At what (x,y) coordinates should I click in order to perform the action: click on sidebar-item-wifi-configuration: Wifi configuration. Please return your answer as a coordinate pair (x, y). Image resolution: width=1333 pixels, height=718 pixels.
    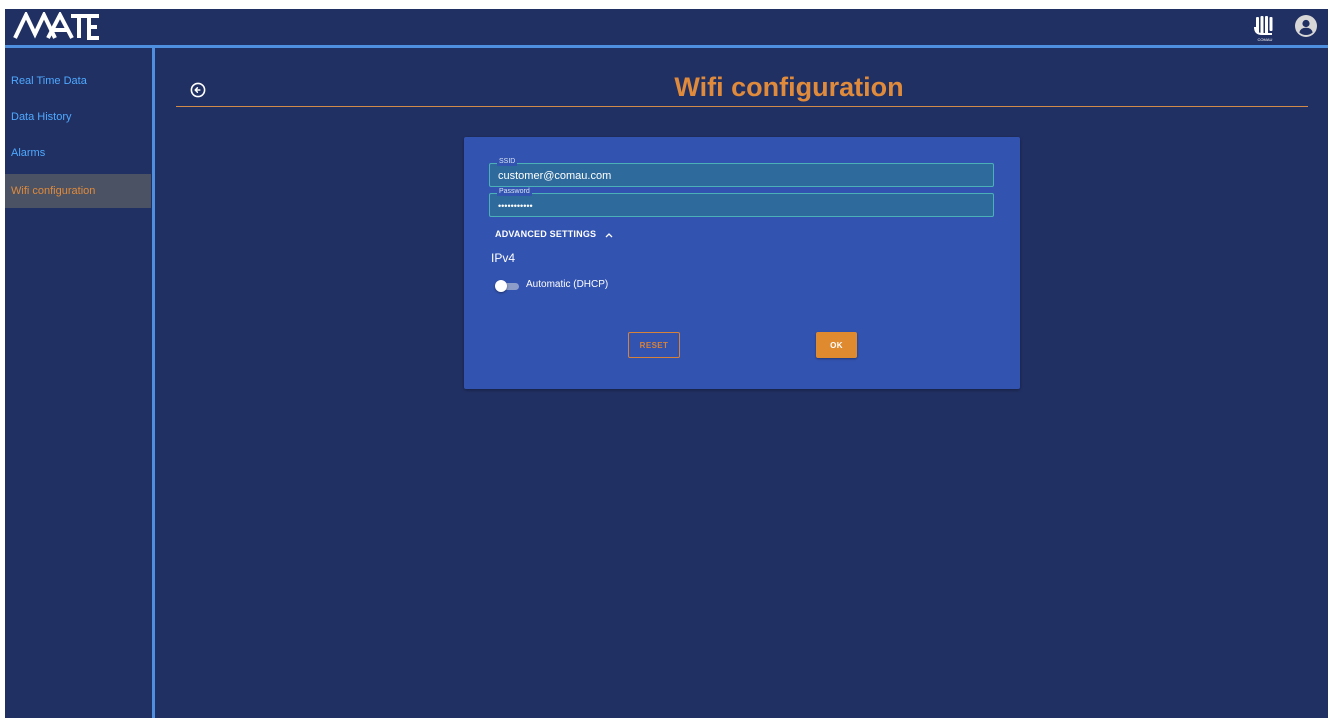
    Looking at the image, I should click on (78, 191).